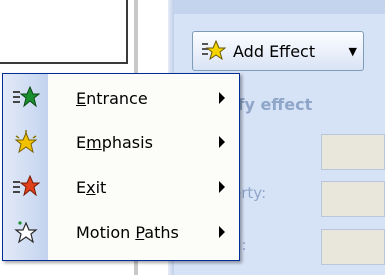  Describe the element at coordinates (352, 51) in the screenshot. I see `chevron-down-icon: ▼` at that location.